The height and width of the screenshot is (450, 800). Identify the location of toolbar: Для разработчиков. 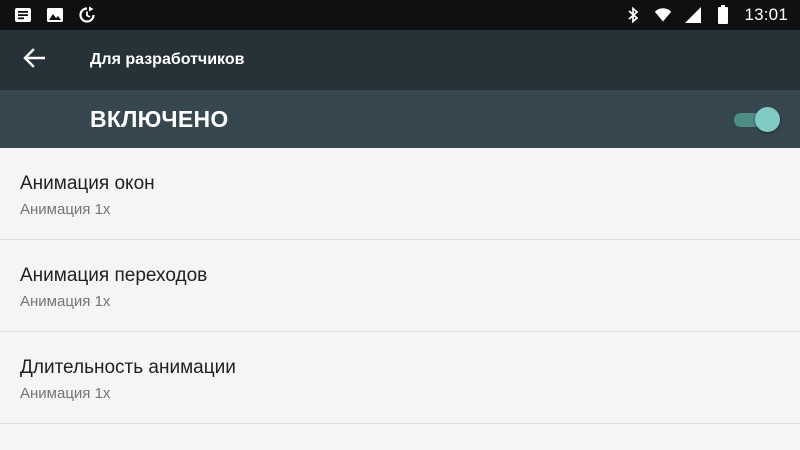
(400, 60).